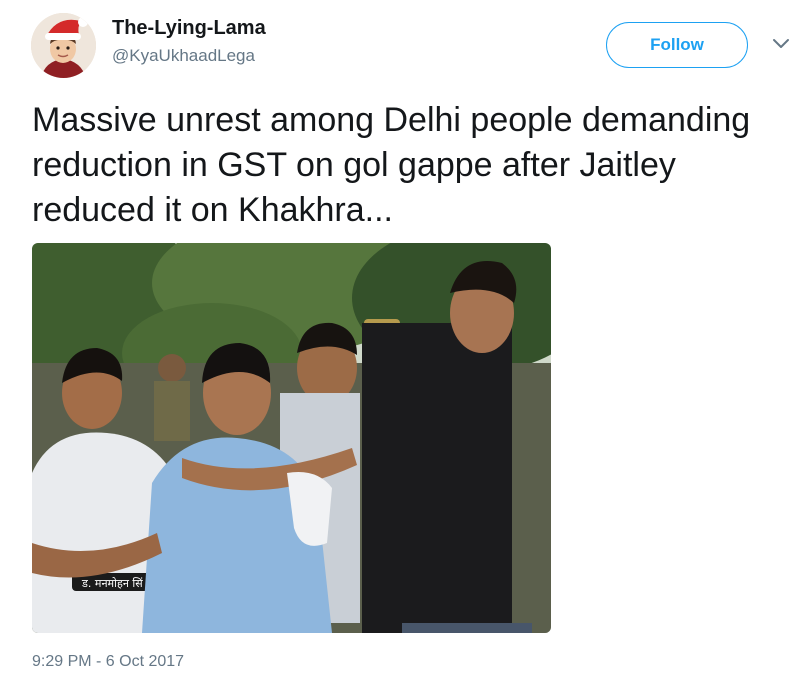  I want to click on author-display-name: The-Lying-Lama, so click(189, 28).